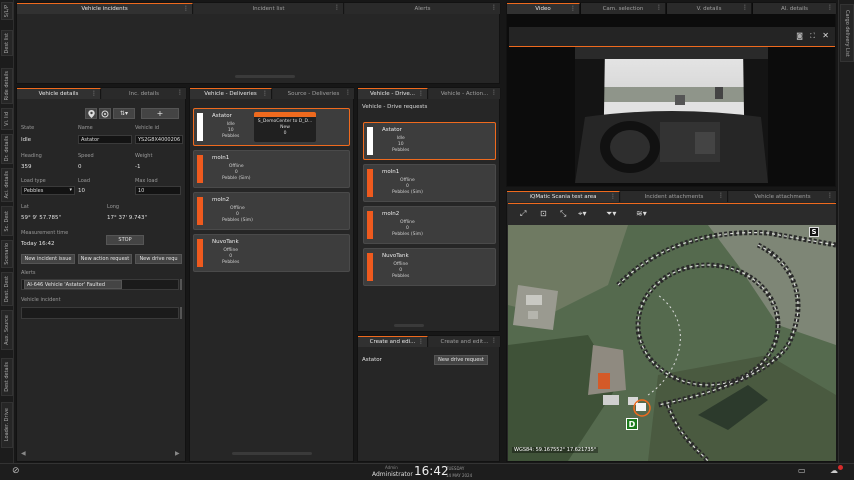 Image resolution: width=854 pixels, height=480 pixels. What do you see at coordinates (91, 113) in the screenshot?
I see `location-pin-button` at bounding box center [91, 113].